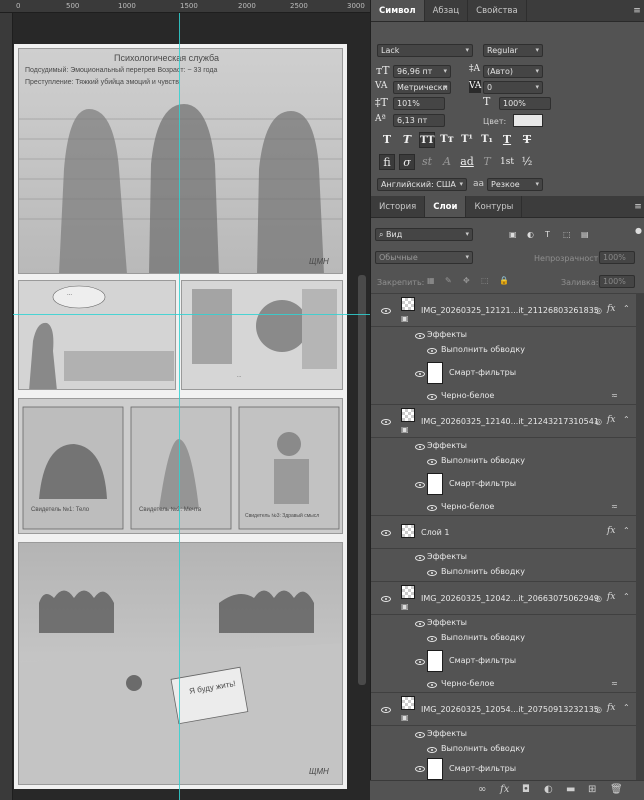 Image resolution: width=644 pixels, height=800 pixels. Describe the element at coordinates (362, 480) in the screenshot. I see `canvas-scrollbar` at that location.